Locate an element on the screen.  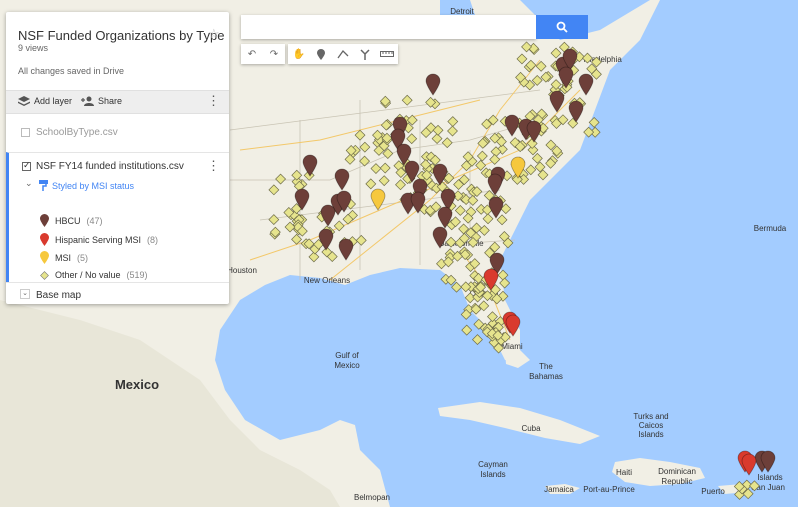
map-title: NSF Funded Organizations by Type is located at coordinates (121, 35).